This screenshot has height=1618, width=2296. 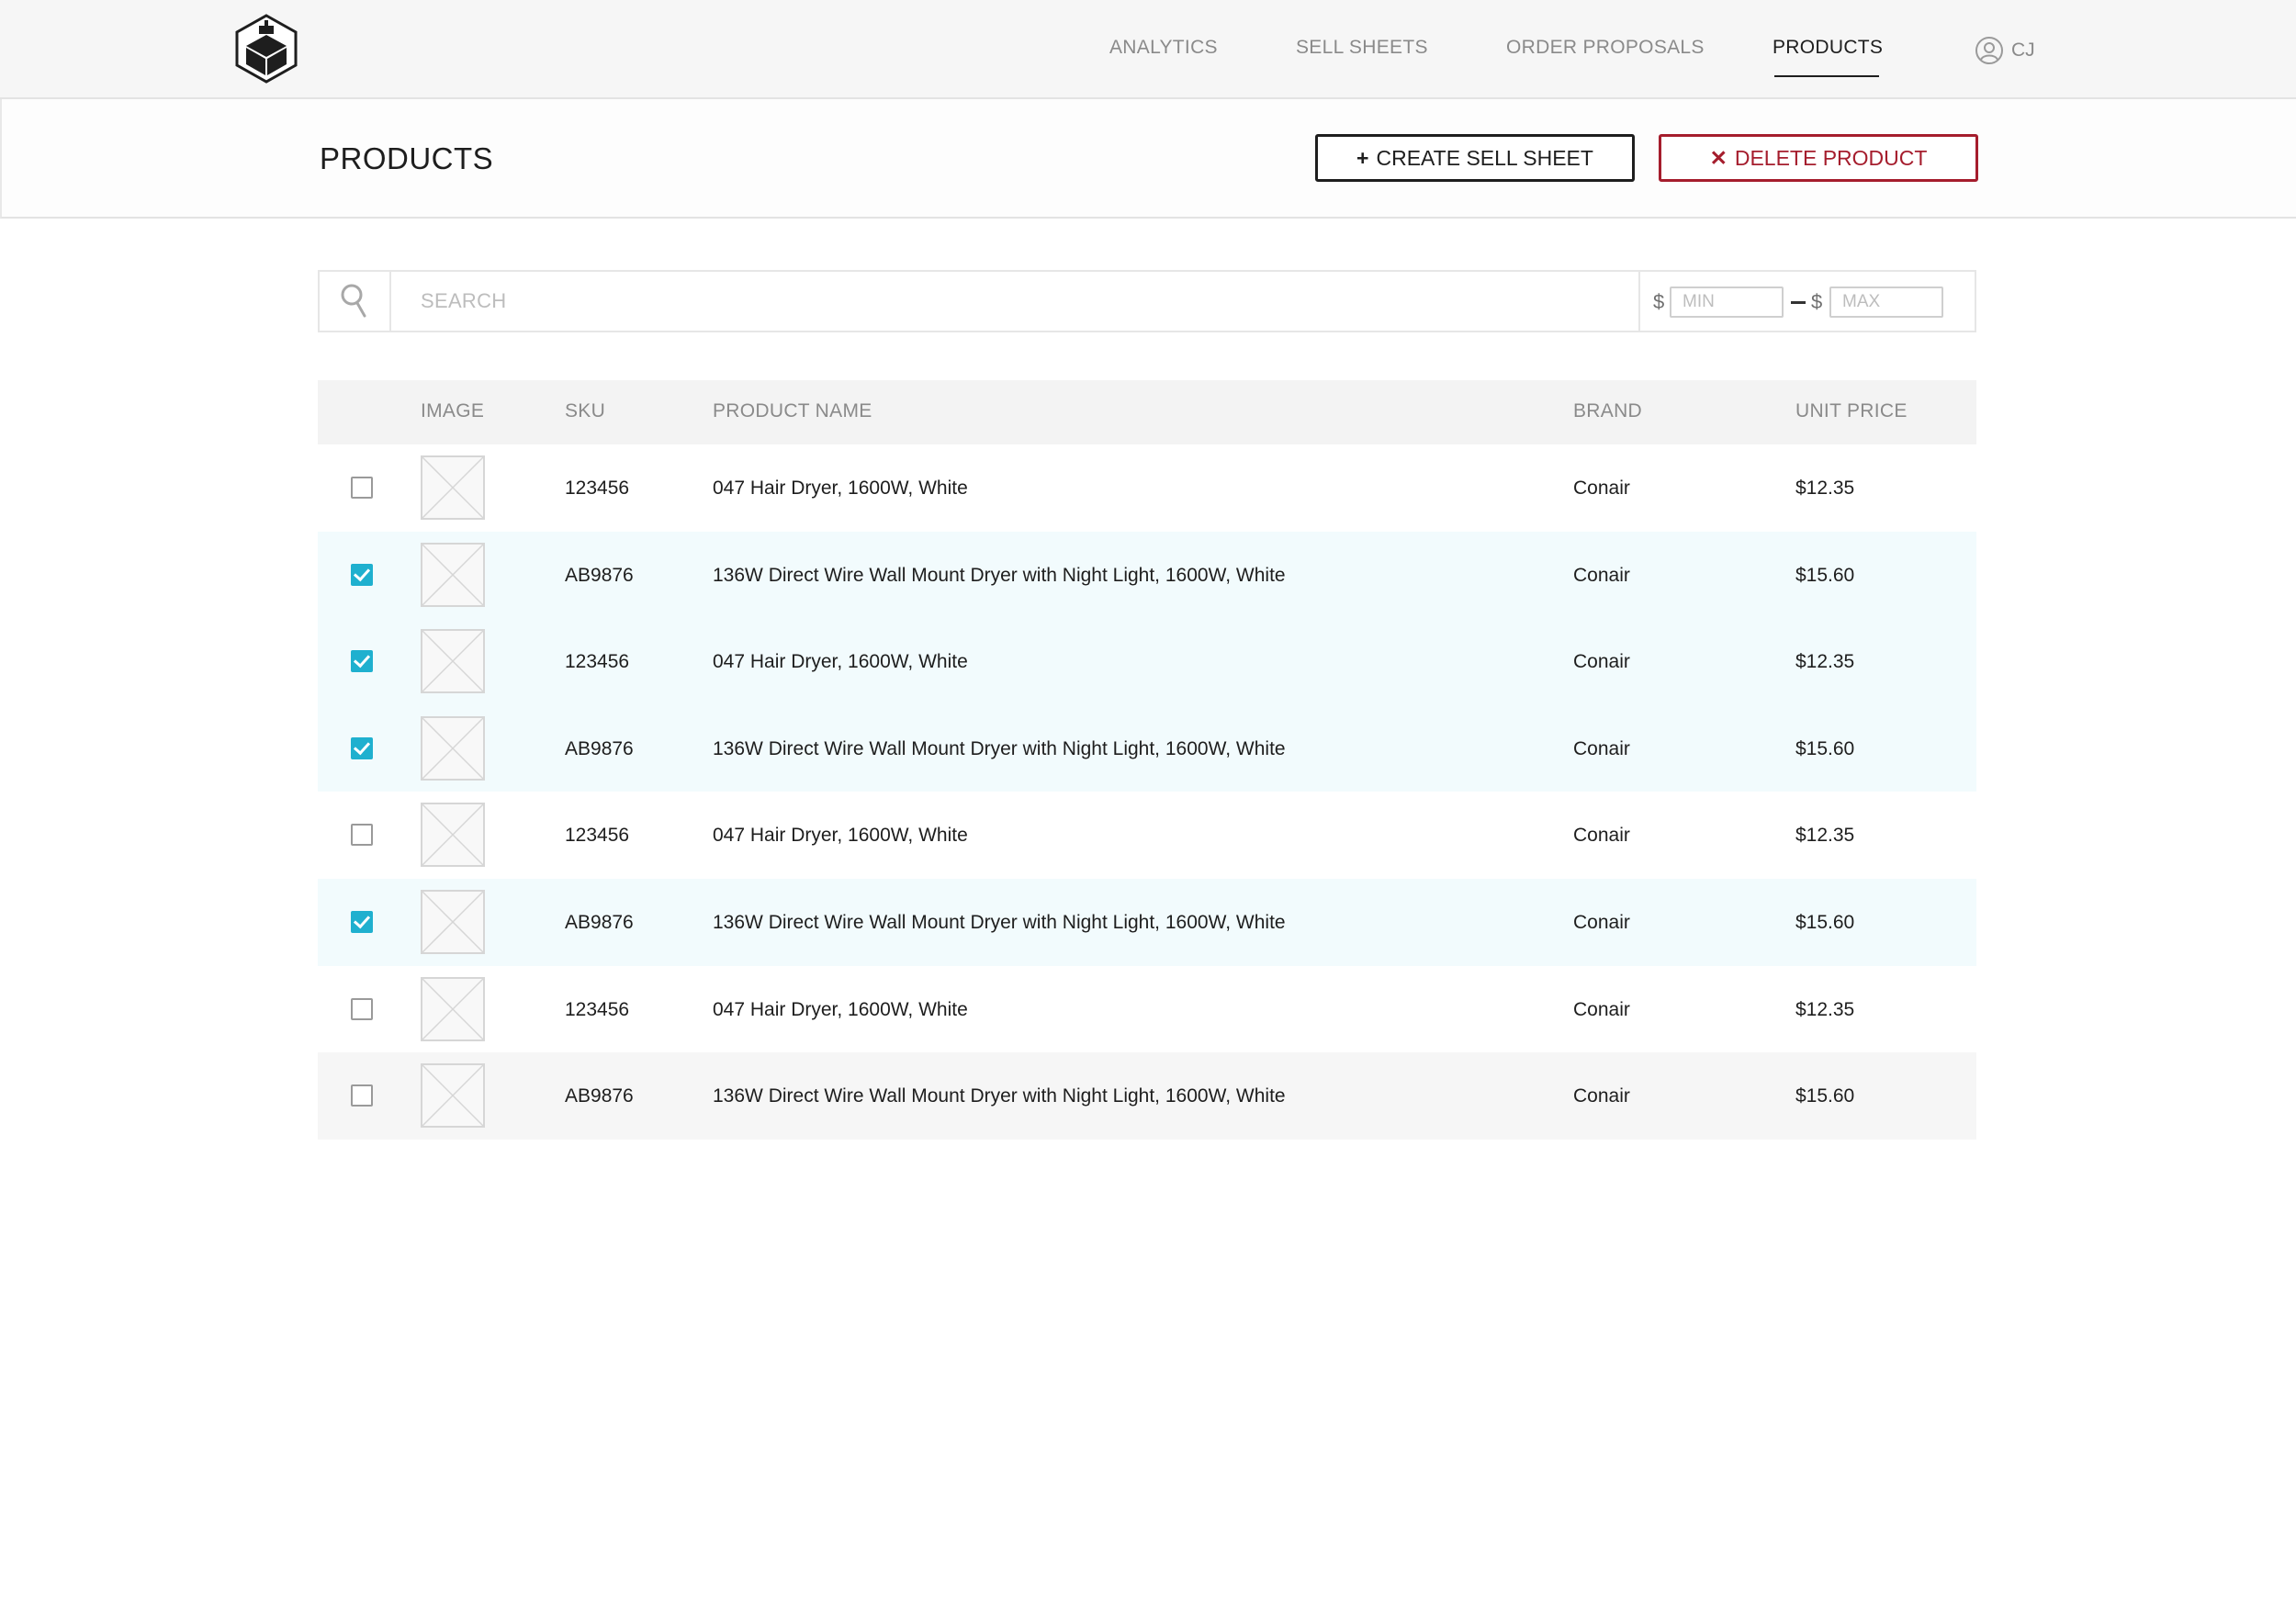 What do you see at coordinates (1831, 157) in the screenshot?
I see `delete-product-label: DELETE PRODUCT` at bounding box center [1831, 157].